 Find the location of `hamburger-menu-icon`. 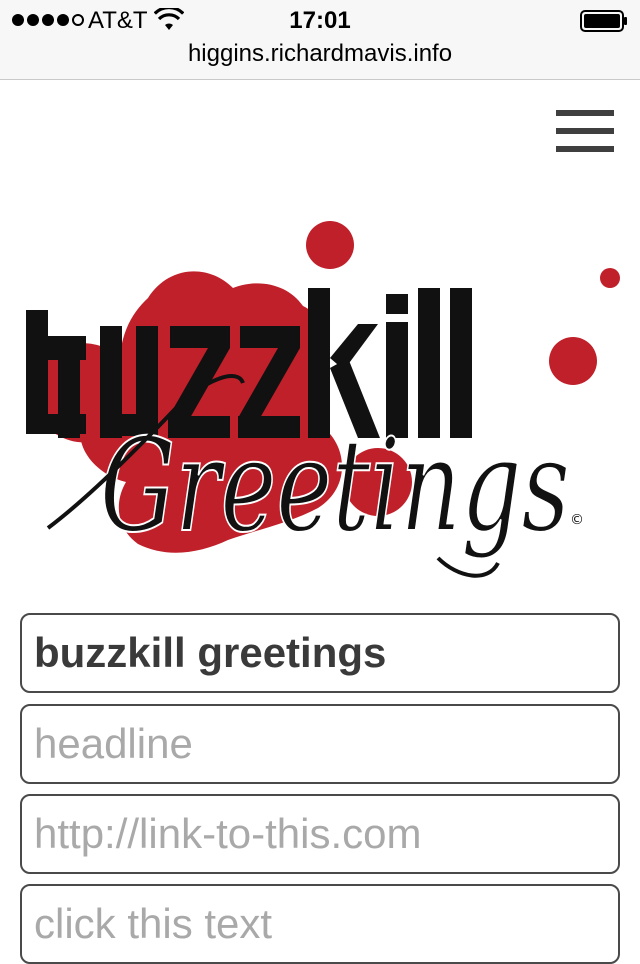

hamburger-menu-icon is located at coordinates (585, 134).